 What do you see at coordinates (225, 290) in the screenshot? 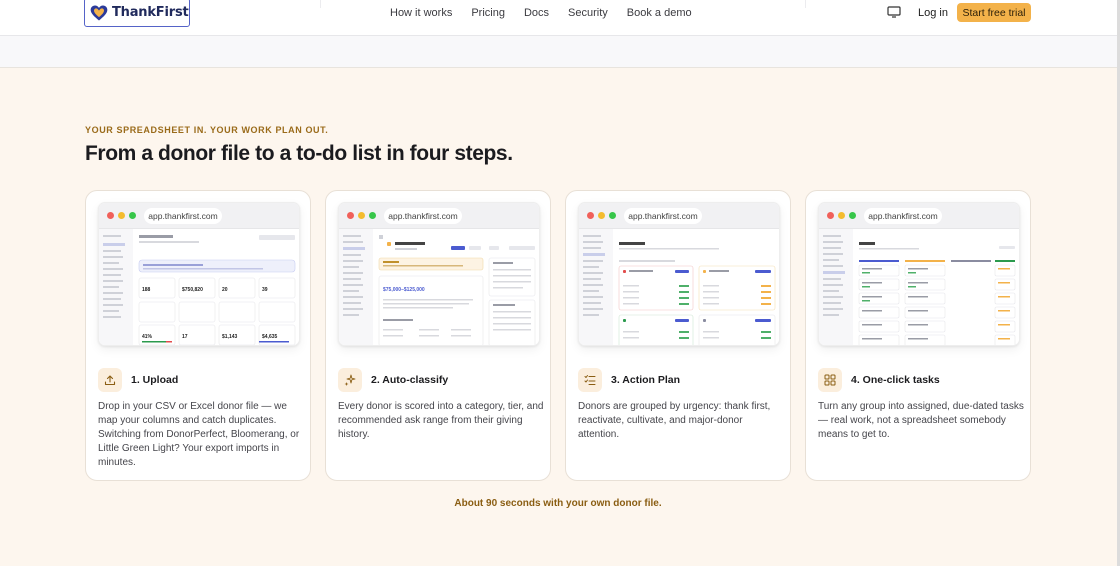
I see `kpi-value: 20` at bounding box center [225, 290].